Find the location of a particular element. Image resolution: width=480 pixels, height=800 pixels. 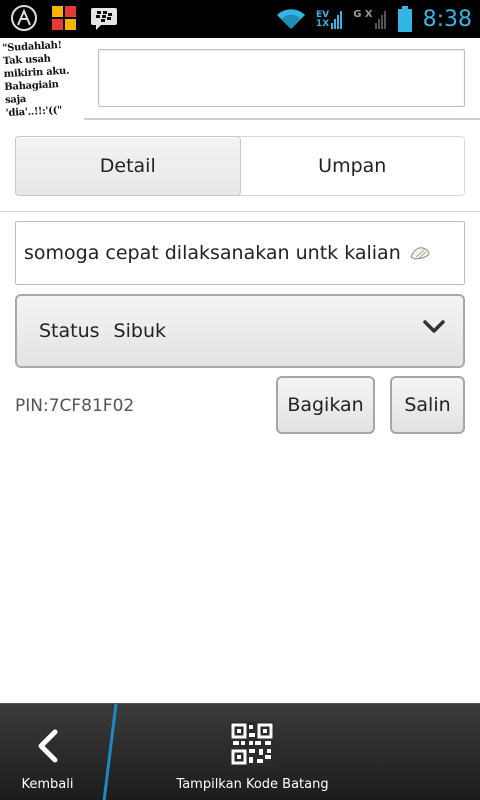

show-barcode-button: Tampilkan Kode Batang is located at coordinates (252, 752).